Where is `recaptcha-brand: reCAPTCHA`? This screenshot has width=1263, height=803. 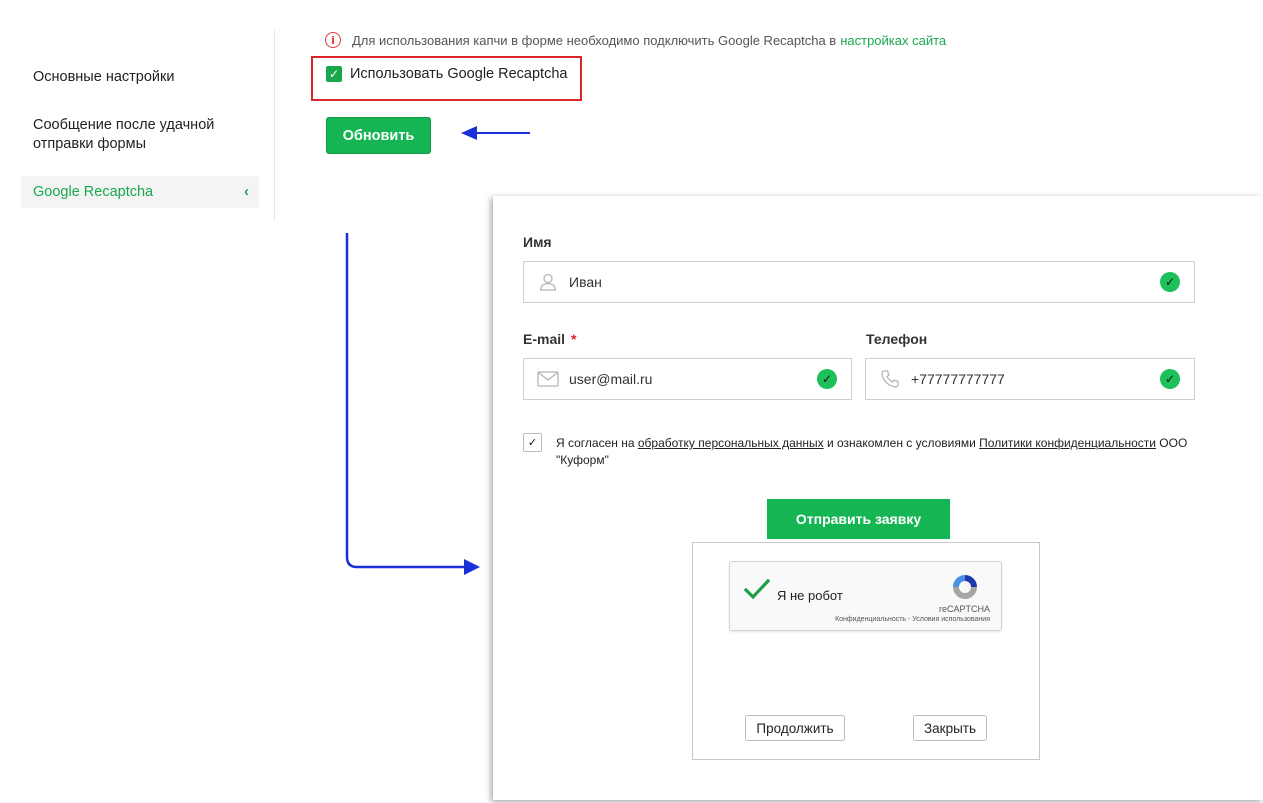 recaptcha-brand: reCAPTCHA is located at coordinates (964, 609).